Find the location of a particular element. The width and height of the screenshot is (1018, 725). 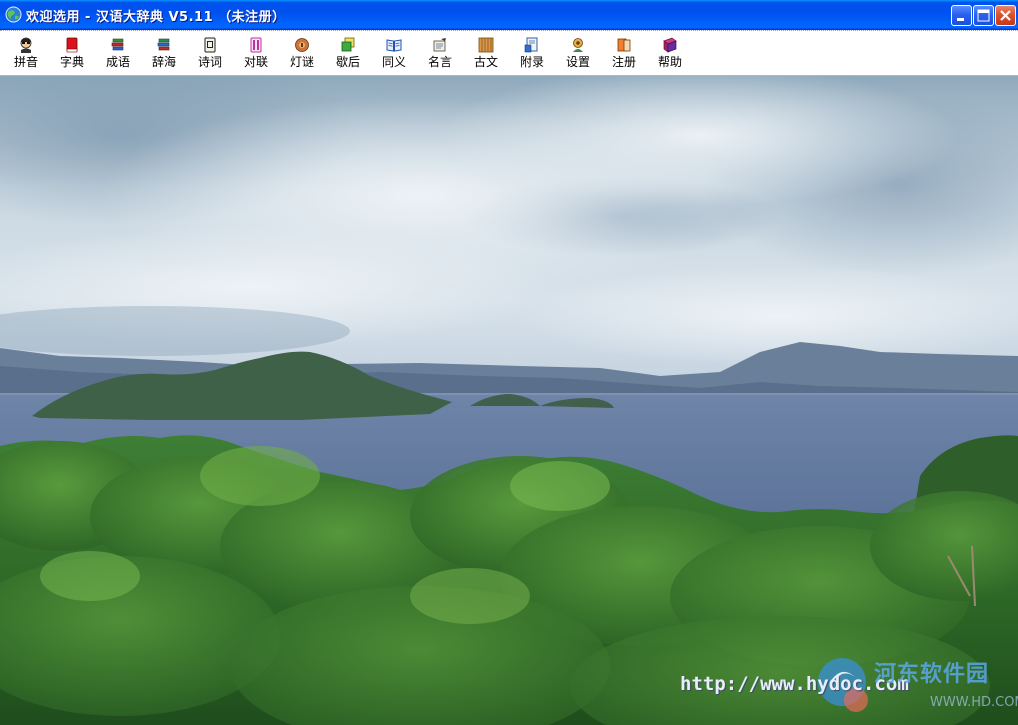

minimize-button is located at coordinates (961, 15).